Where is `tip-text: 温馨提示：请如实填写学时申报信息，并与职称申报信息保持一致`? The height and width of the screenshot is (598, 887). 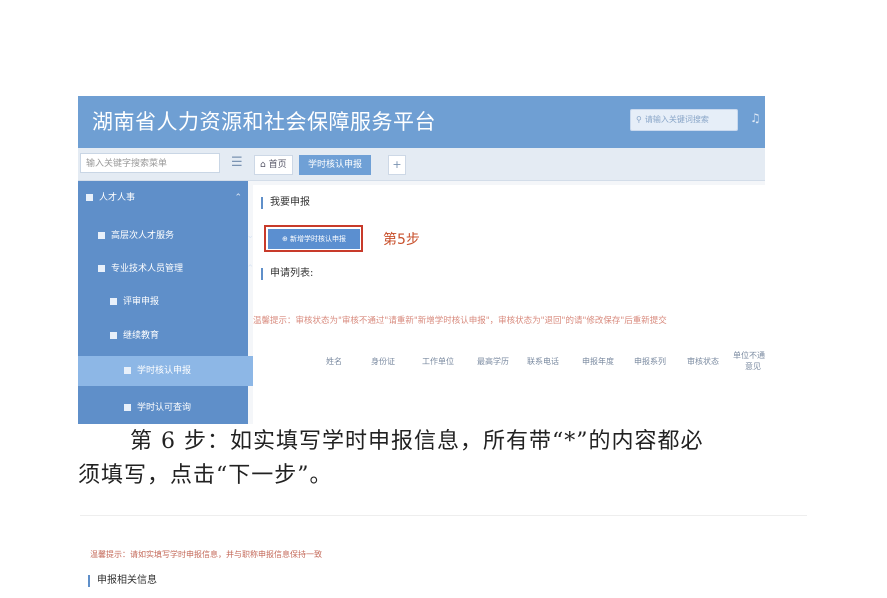
tip-text: 温馨提示：请如实填写学时申报信息，并与职称申报信息保持一致 is located at coordinates (206, 554).